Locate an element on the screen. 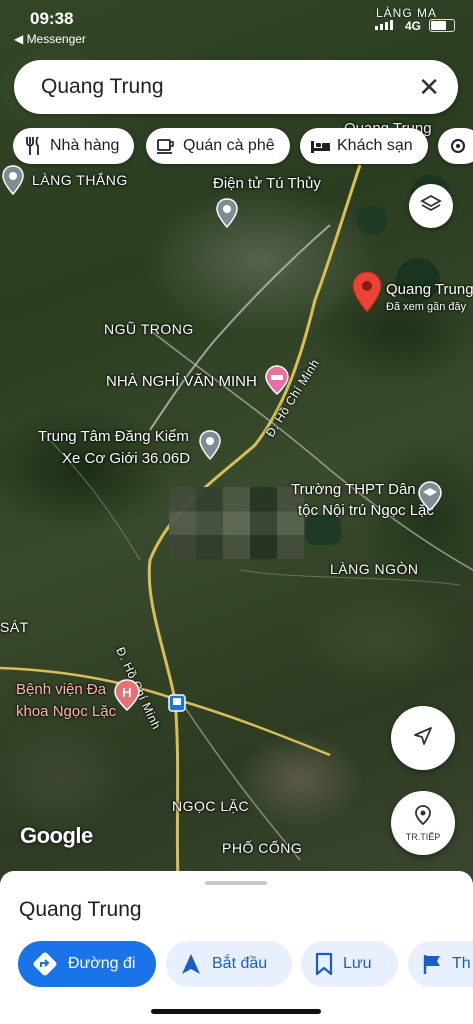  place-title: Quang Trung is located at coordinates (80, 909).